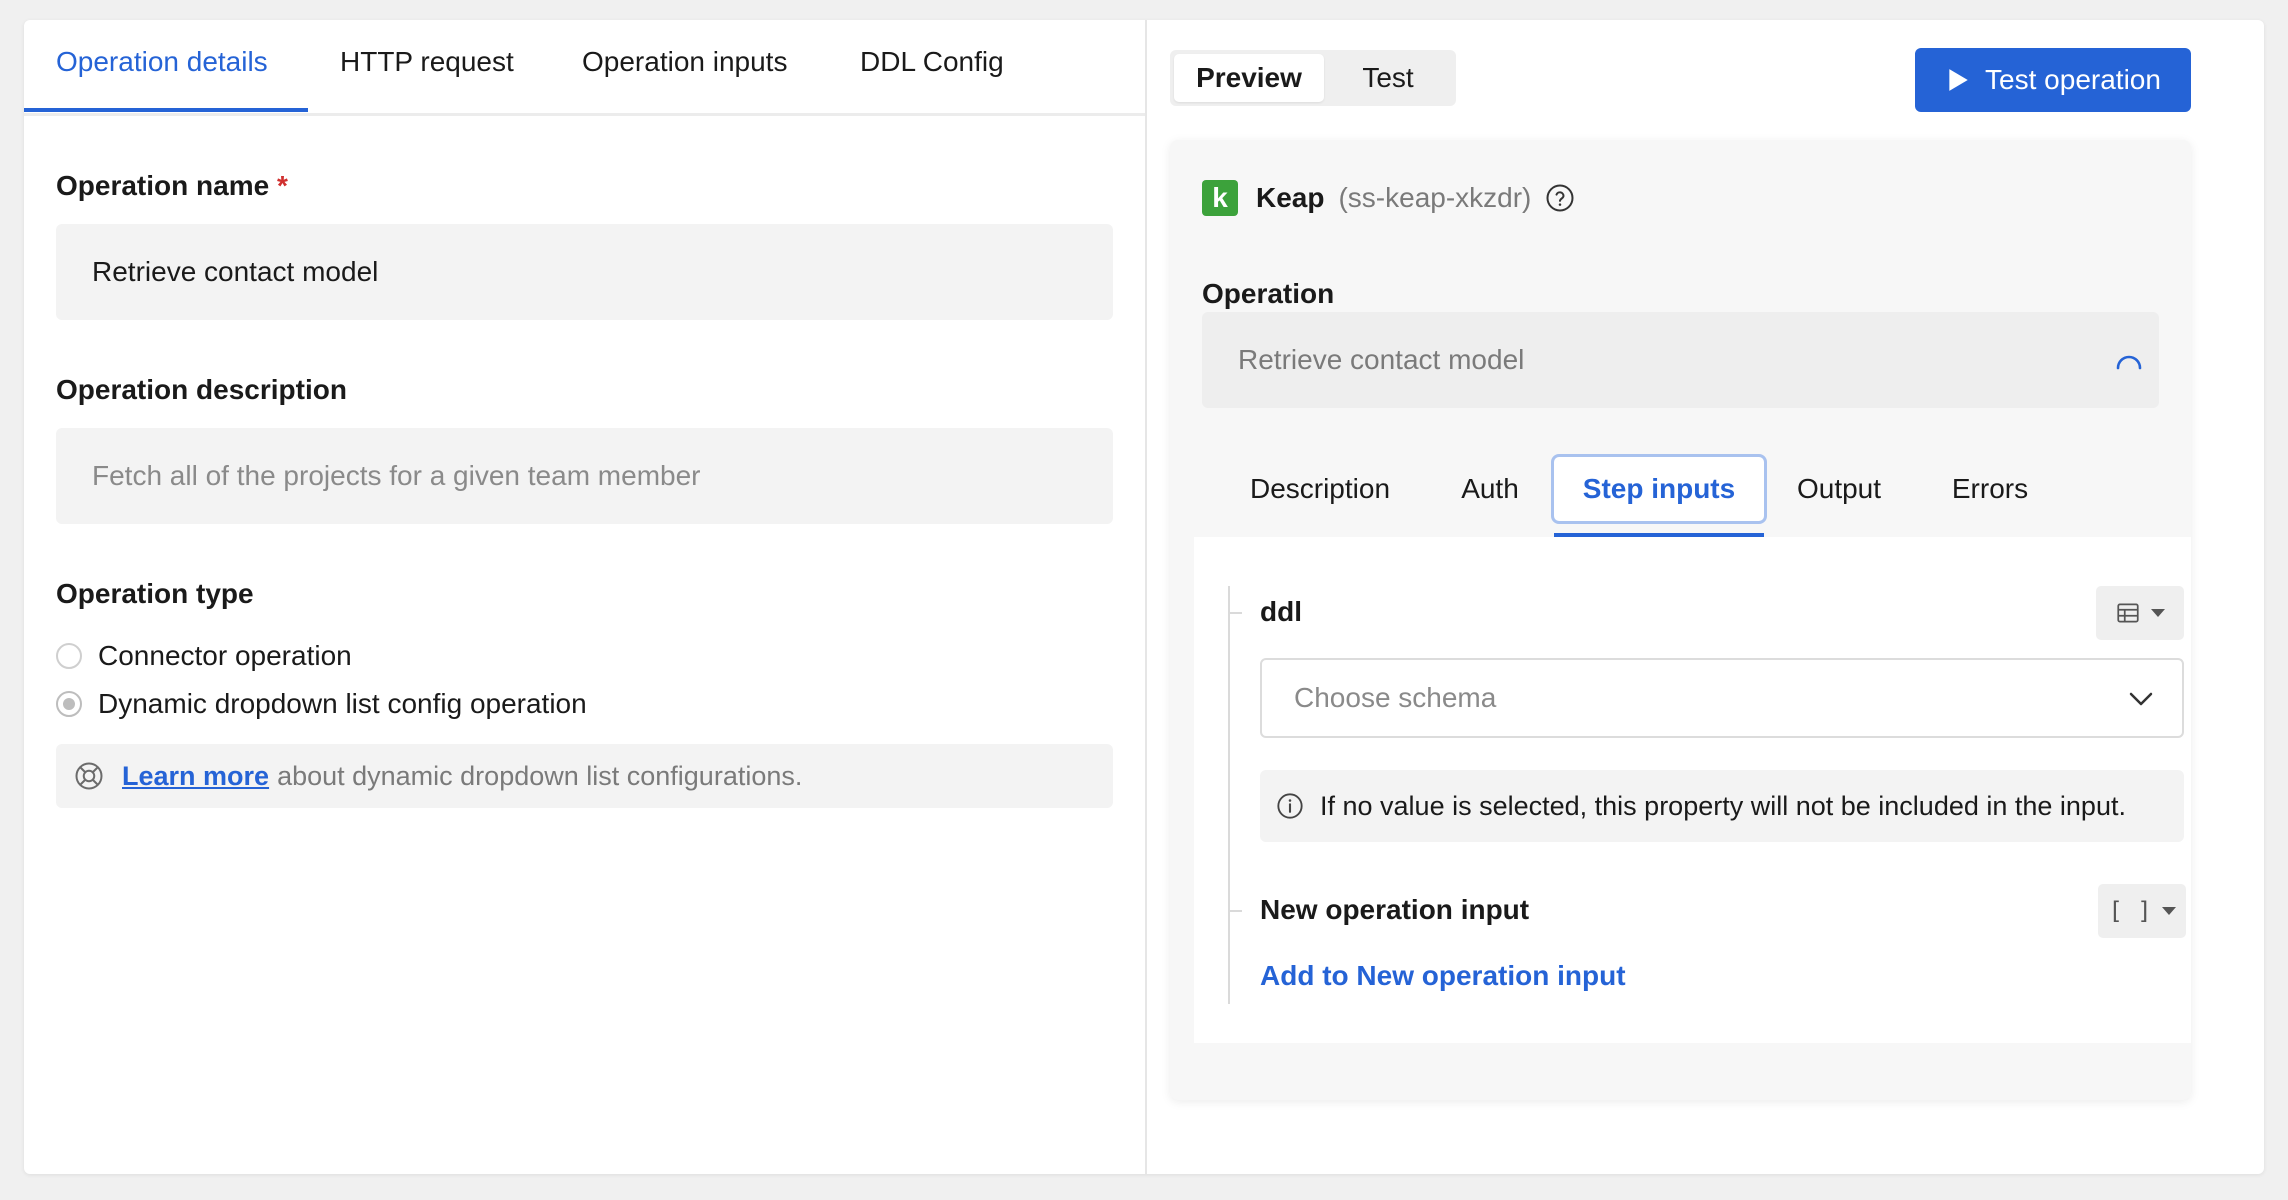 The width and height of the screenshot is (2288, 1200). I want to click on connector-name: Keap, so click(1290, 197).